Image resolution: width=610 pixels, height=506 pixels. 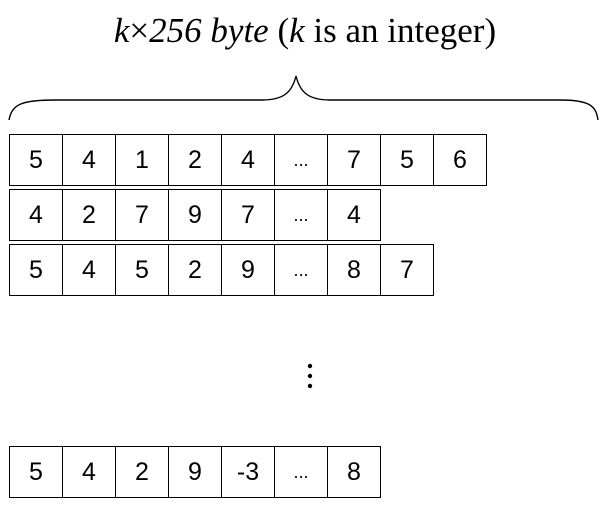 I want to click on vertical-ellipsis-icon, so click(x=310, y=376).